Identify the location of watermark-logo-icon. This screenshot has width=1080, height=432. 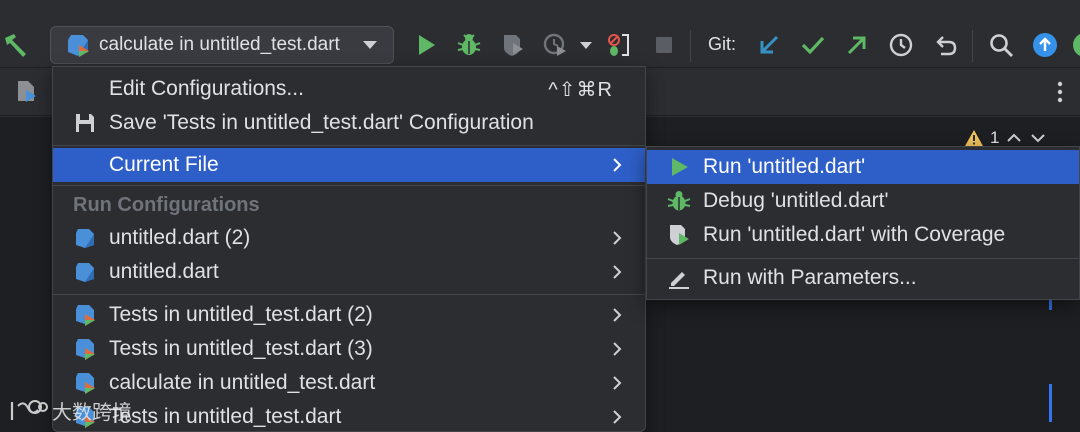
(29, 409).